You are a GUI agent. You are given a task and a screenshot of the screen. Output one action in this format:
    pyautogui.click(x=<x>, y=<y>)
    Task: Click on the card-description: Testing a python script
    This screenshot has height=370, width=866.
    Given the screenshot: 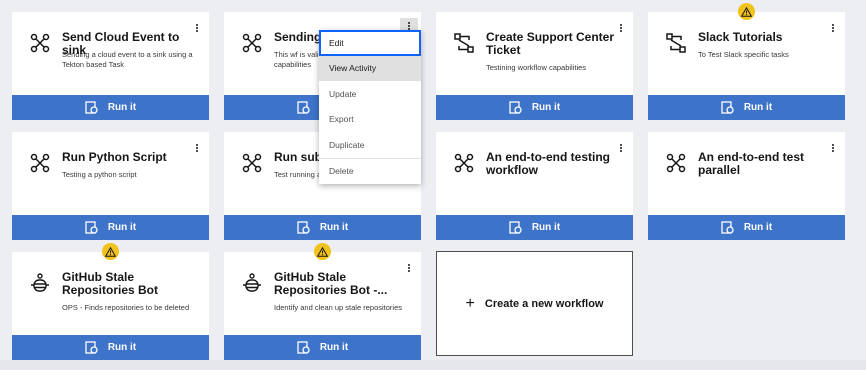 What is the action you would take?
    pyautogui.click(x=99, y=174)
    